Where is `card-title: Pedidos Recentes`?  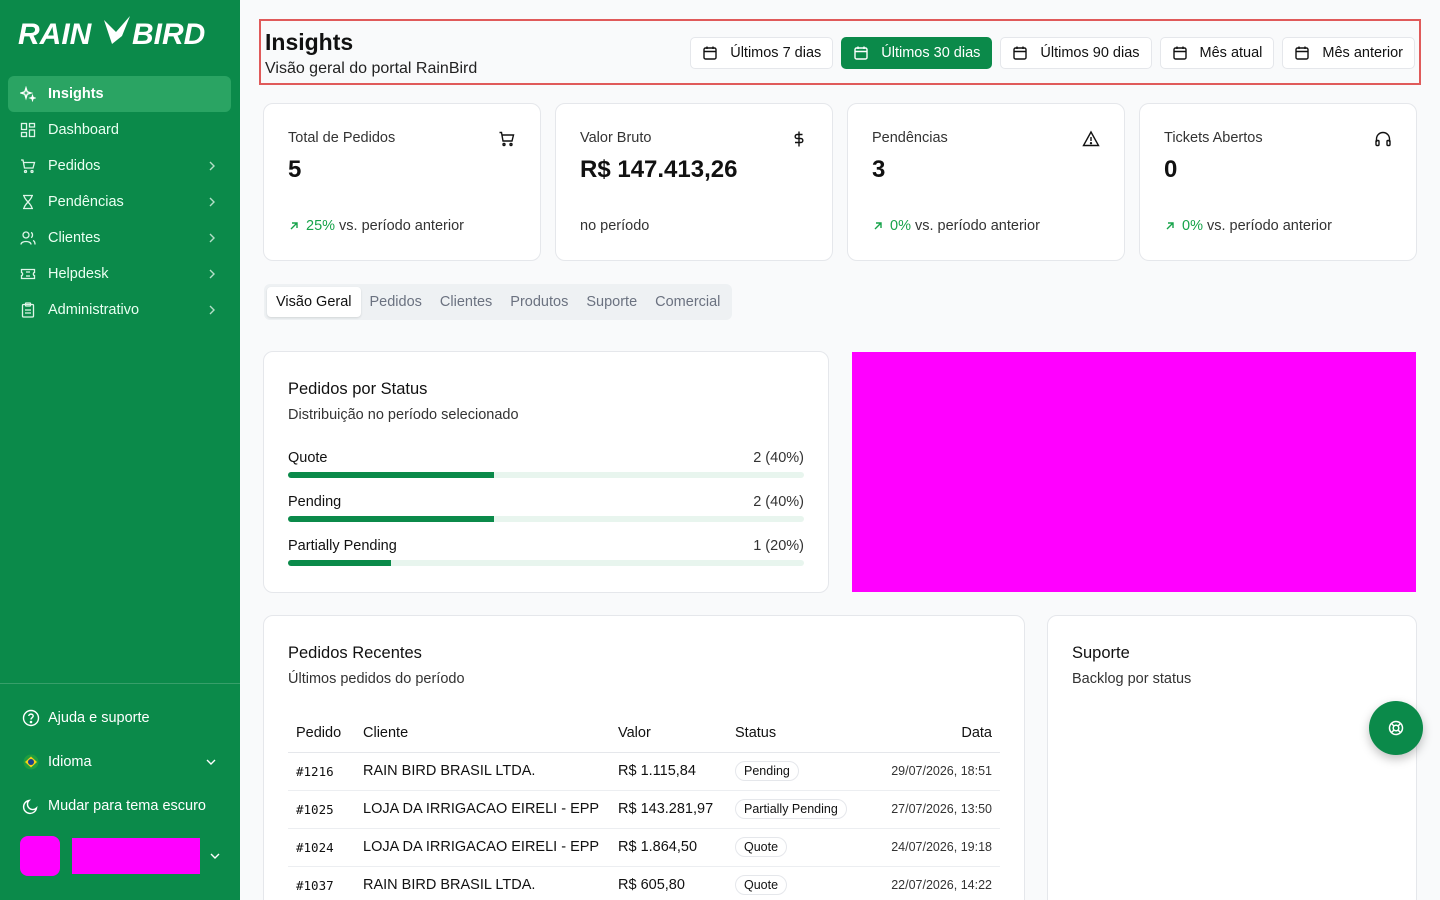
card-title: Pedidos Recentes is located at coordinates (355, 653).